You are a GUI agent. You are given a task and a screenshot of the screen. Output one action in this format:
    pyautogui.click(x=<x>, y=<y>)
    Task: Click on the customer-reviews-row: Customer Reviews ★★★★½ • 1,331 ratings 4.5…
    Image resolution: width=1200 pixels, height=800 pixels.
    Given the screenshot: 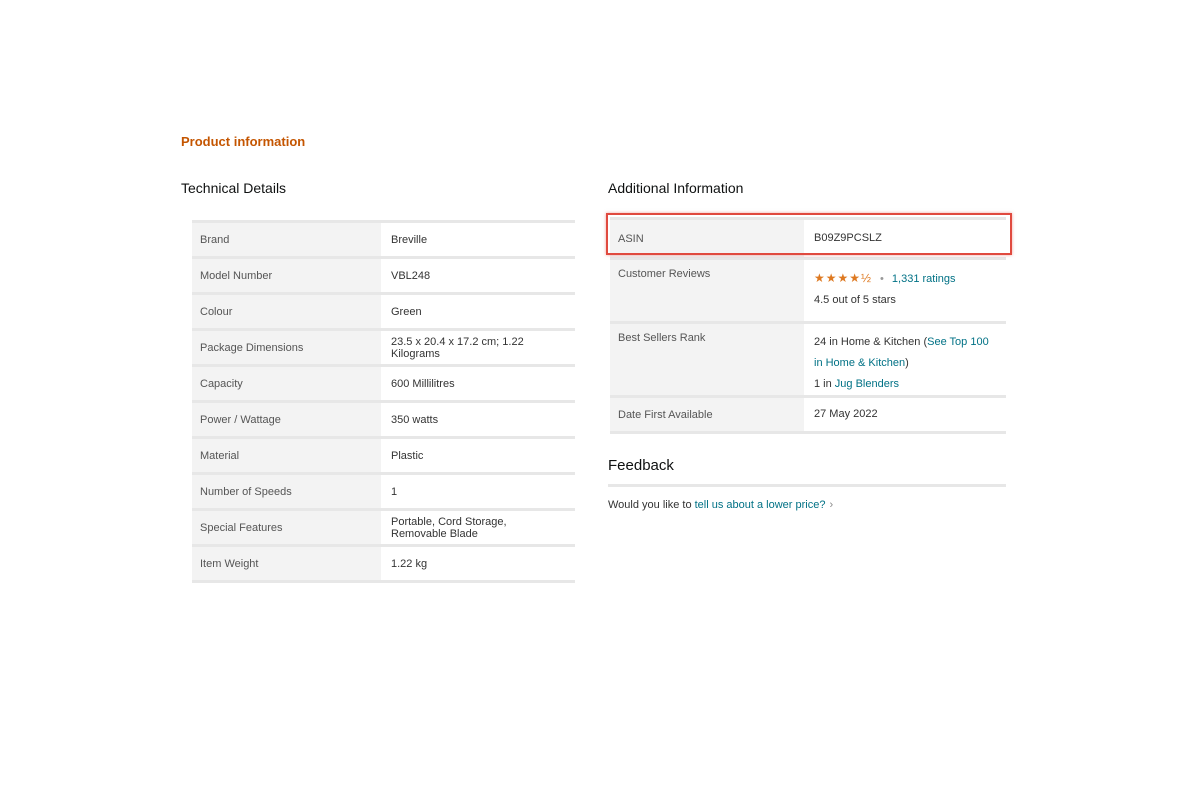 What is the action you would take?
    pyautogui.click(x=808, y=290)
    